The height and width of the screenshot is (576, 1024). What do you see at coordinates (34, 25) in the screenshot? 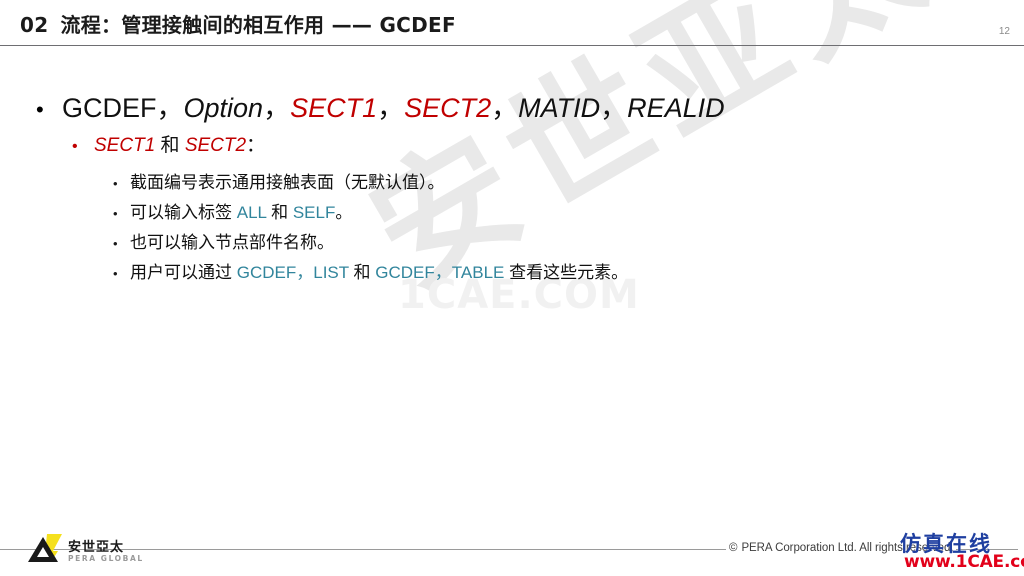
I see `section-number: 02` at bounding box center [34, 25].